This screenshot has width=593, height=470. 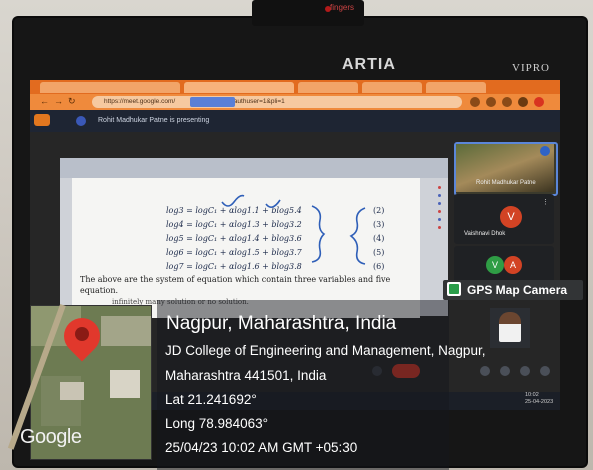 I want to click on participant-name: Vaishnavi Dhok, so click(x=485, y=234).